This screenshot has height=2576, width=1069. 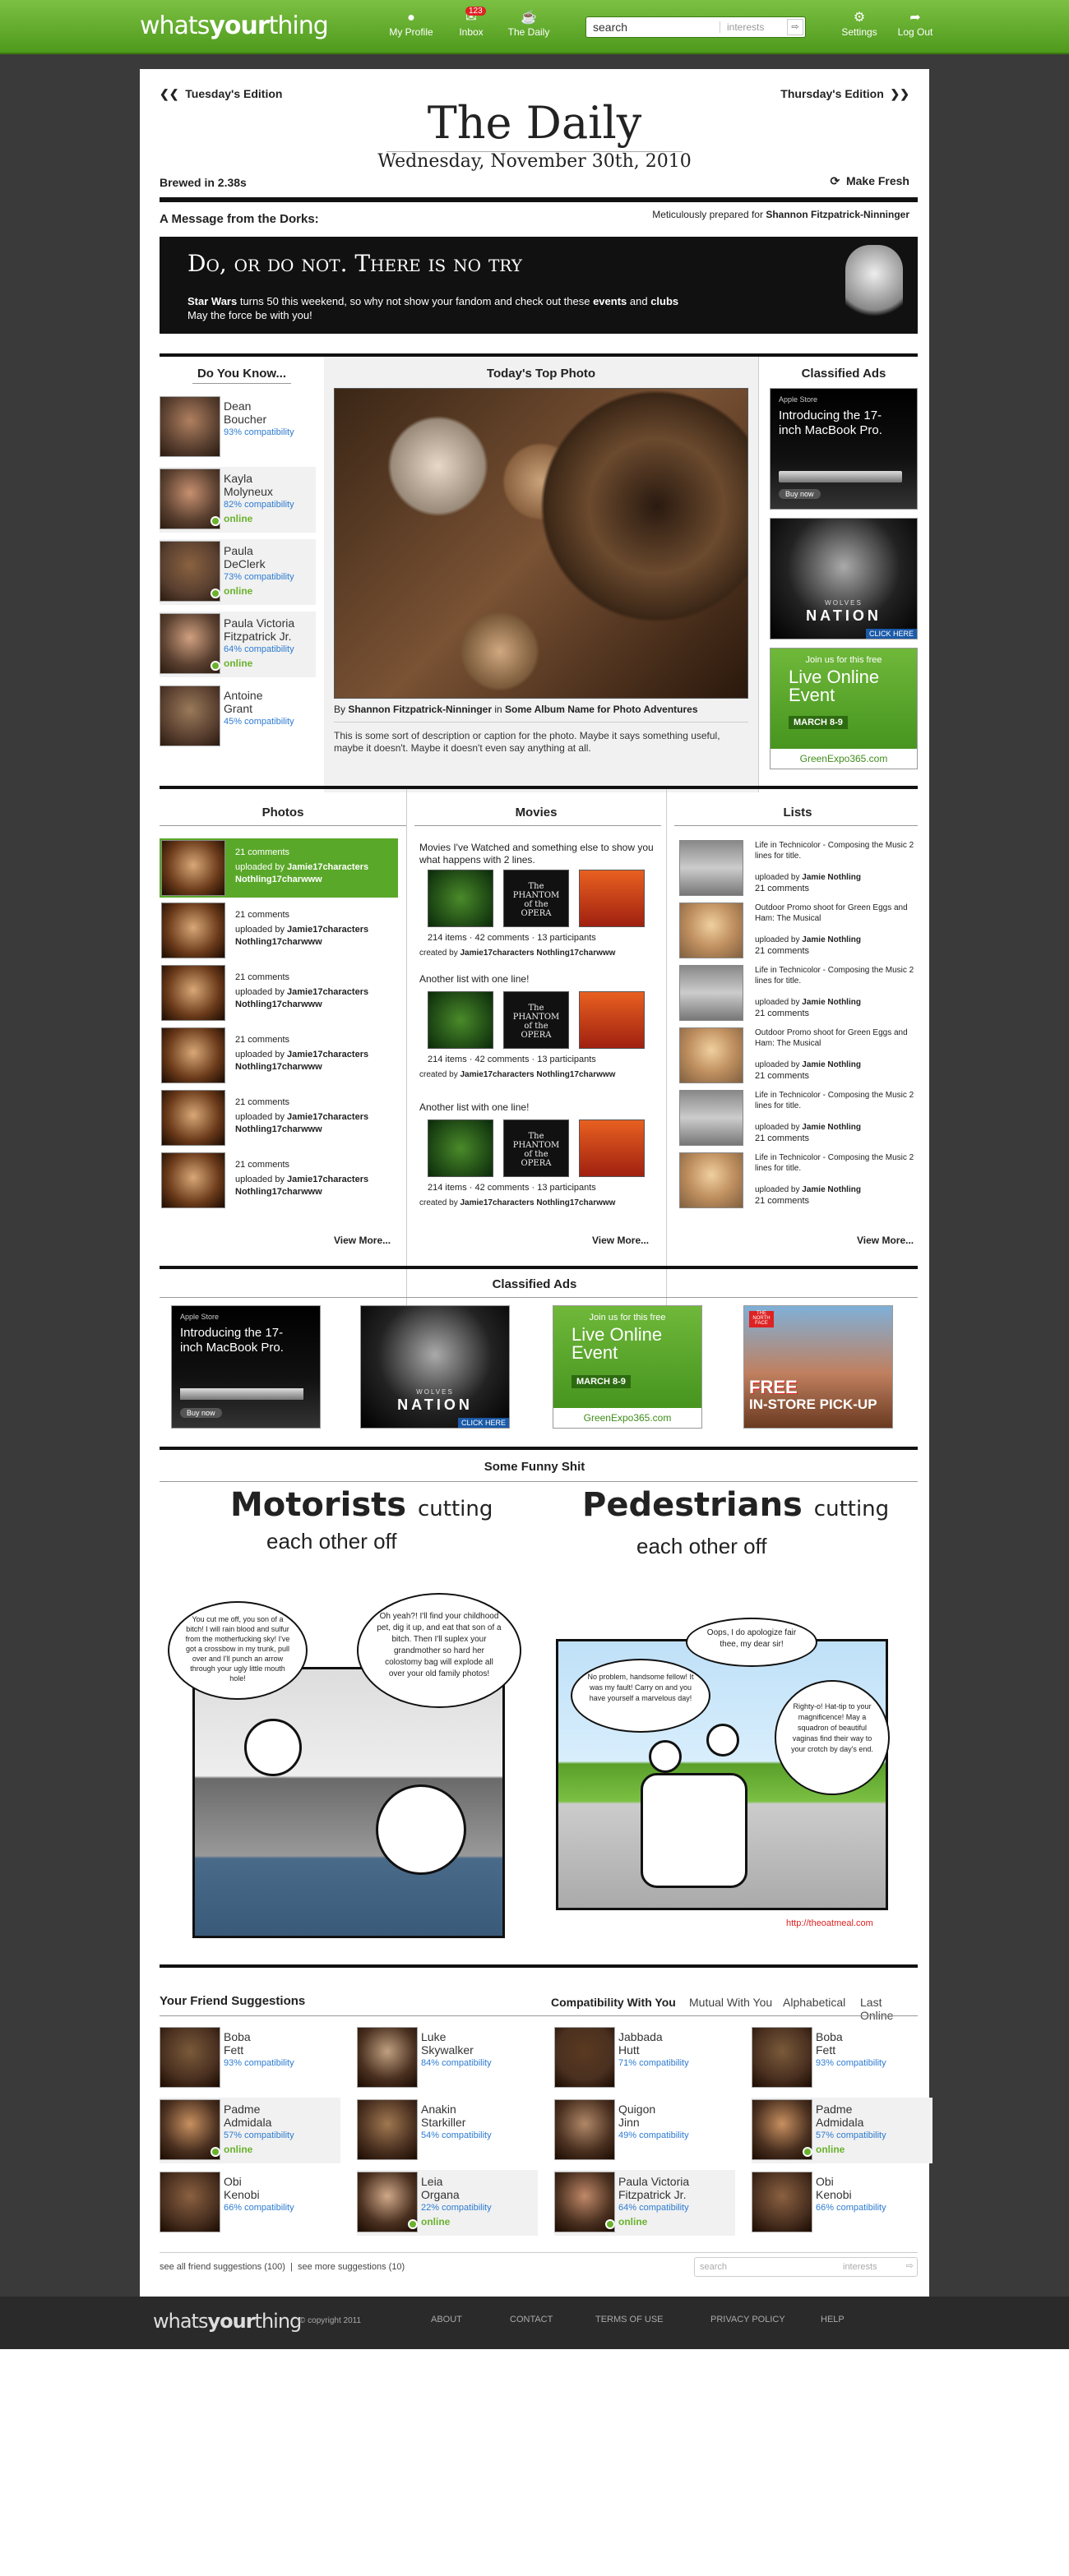 I want to click on search-go-icon: ⇨, so click(x=910, y=2265).